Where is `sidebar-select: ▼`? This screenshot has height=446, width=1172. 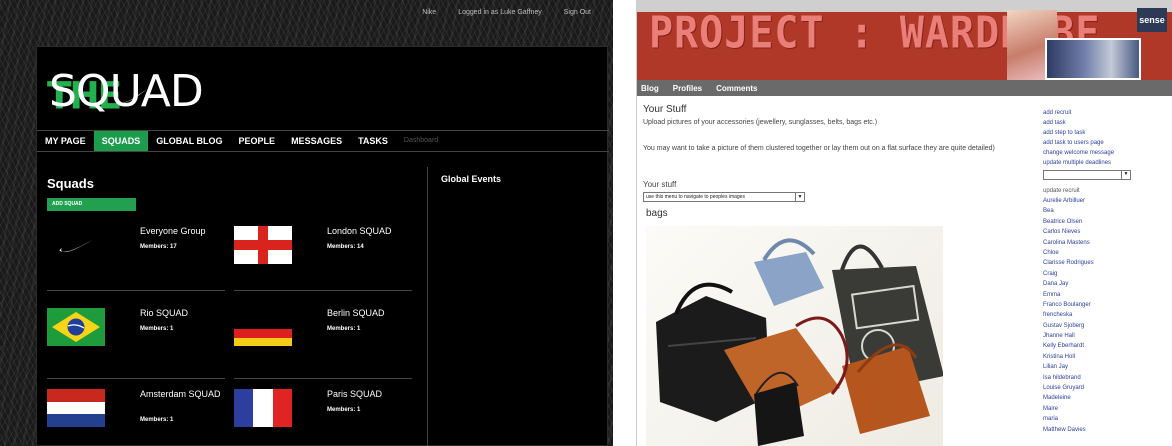
sidebar-select: ▼ is located at coordinates (1087, 175).